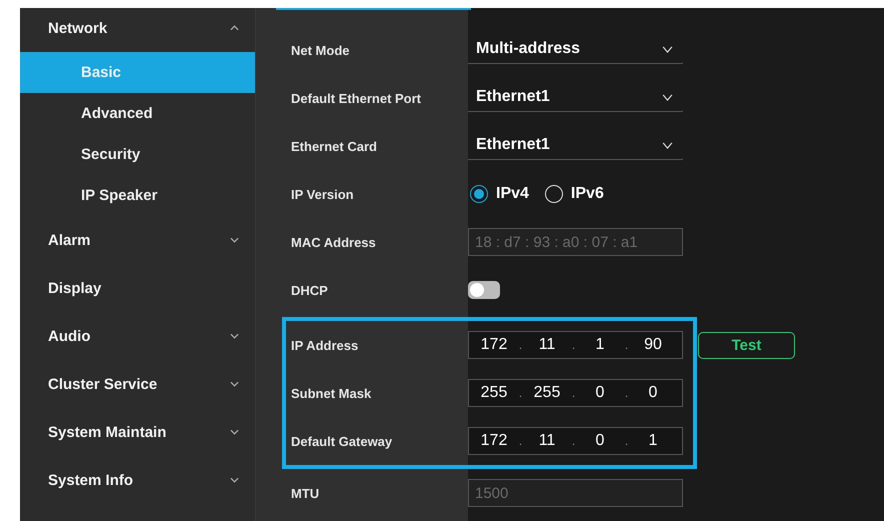 Image resolution: width=884 pixels, height=521 pixels. What do you see at coordinates (137, 240) in the screenshot?
I see `menu-item: Alarm` at bounding box center [137, 240].